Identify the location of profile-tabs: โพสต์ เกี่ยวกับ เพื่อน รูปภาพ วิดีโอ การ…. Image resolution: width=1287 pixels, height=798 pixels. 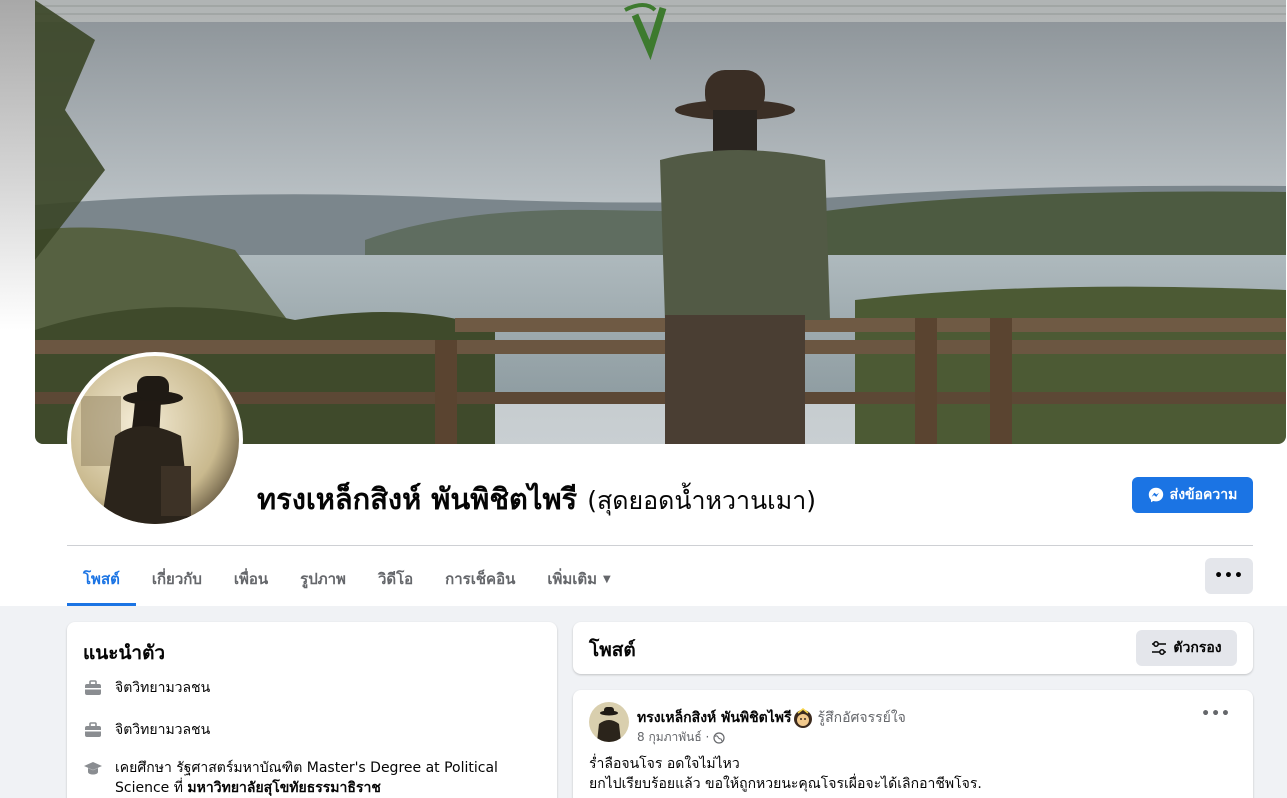
(347, 579).